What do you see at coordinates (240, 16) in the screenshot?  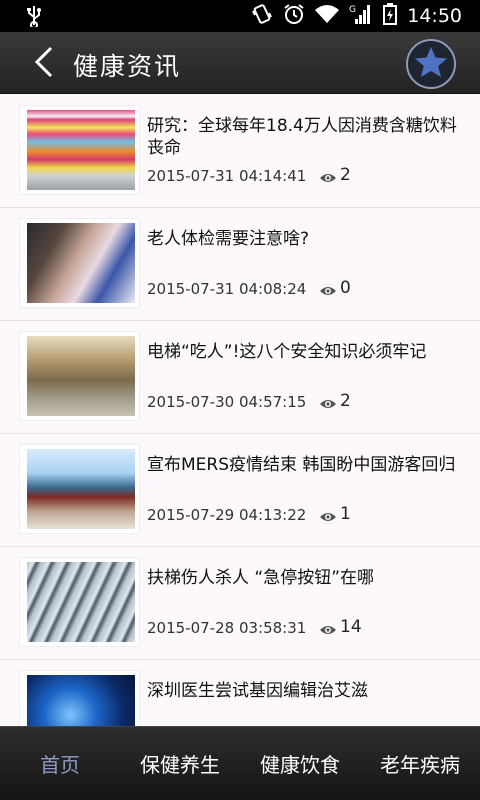 I see `status-bar: G 14:50` at bounding box center [240, 16].